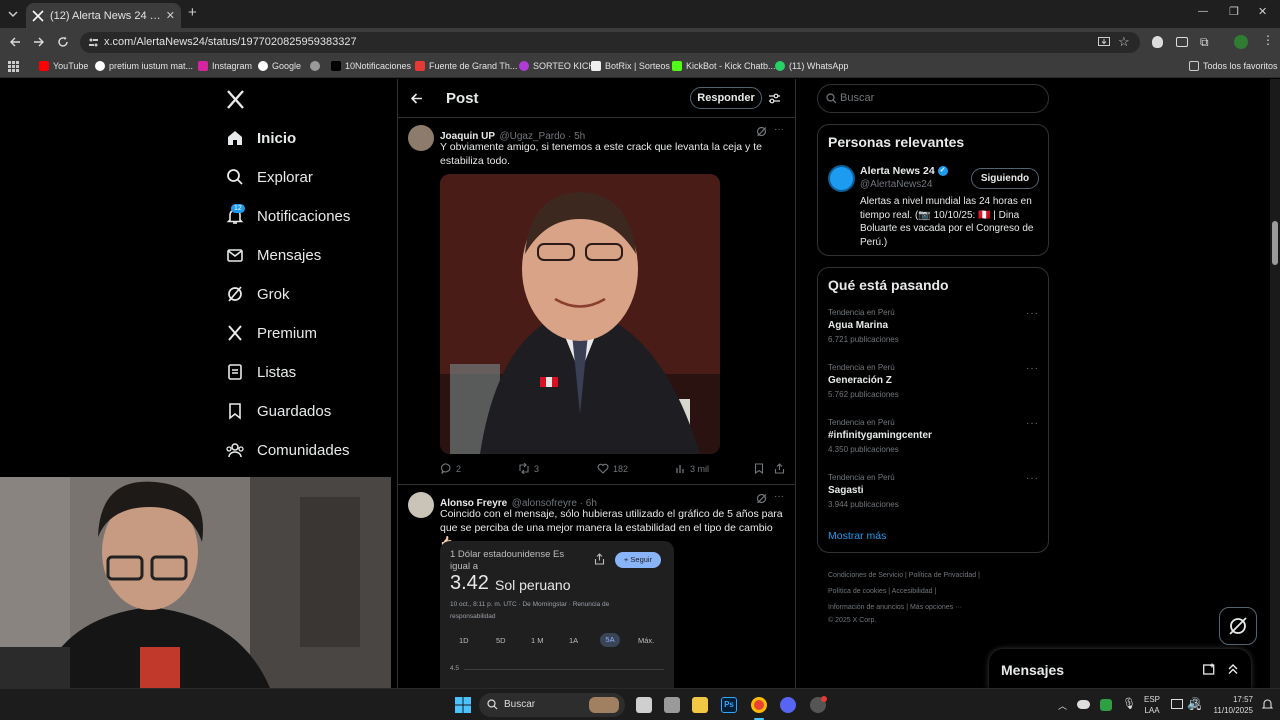 Image resolution: width=1280 pixels, height=720 pixels. I want to click on bookmark-botrix: BotRix | Sorteos, so click(630, 66).